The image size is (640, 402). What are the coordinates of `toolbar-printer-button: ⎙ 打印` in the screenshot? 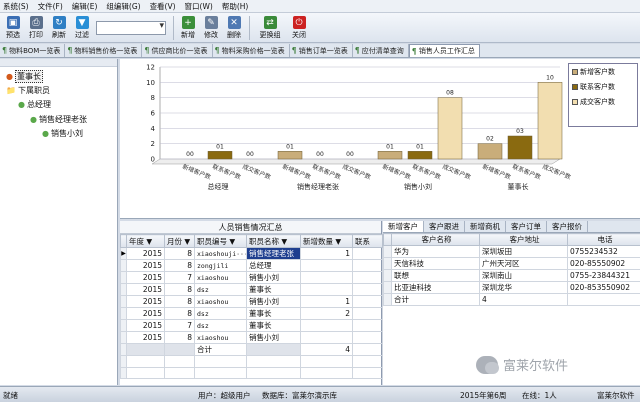 It's located at (36, 27).